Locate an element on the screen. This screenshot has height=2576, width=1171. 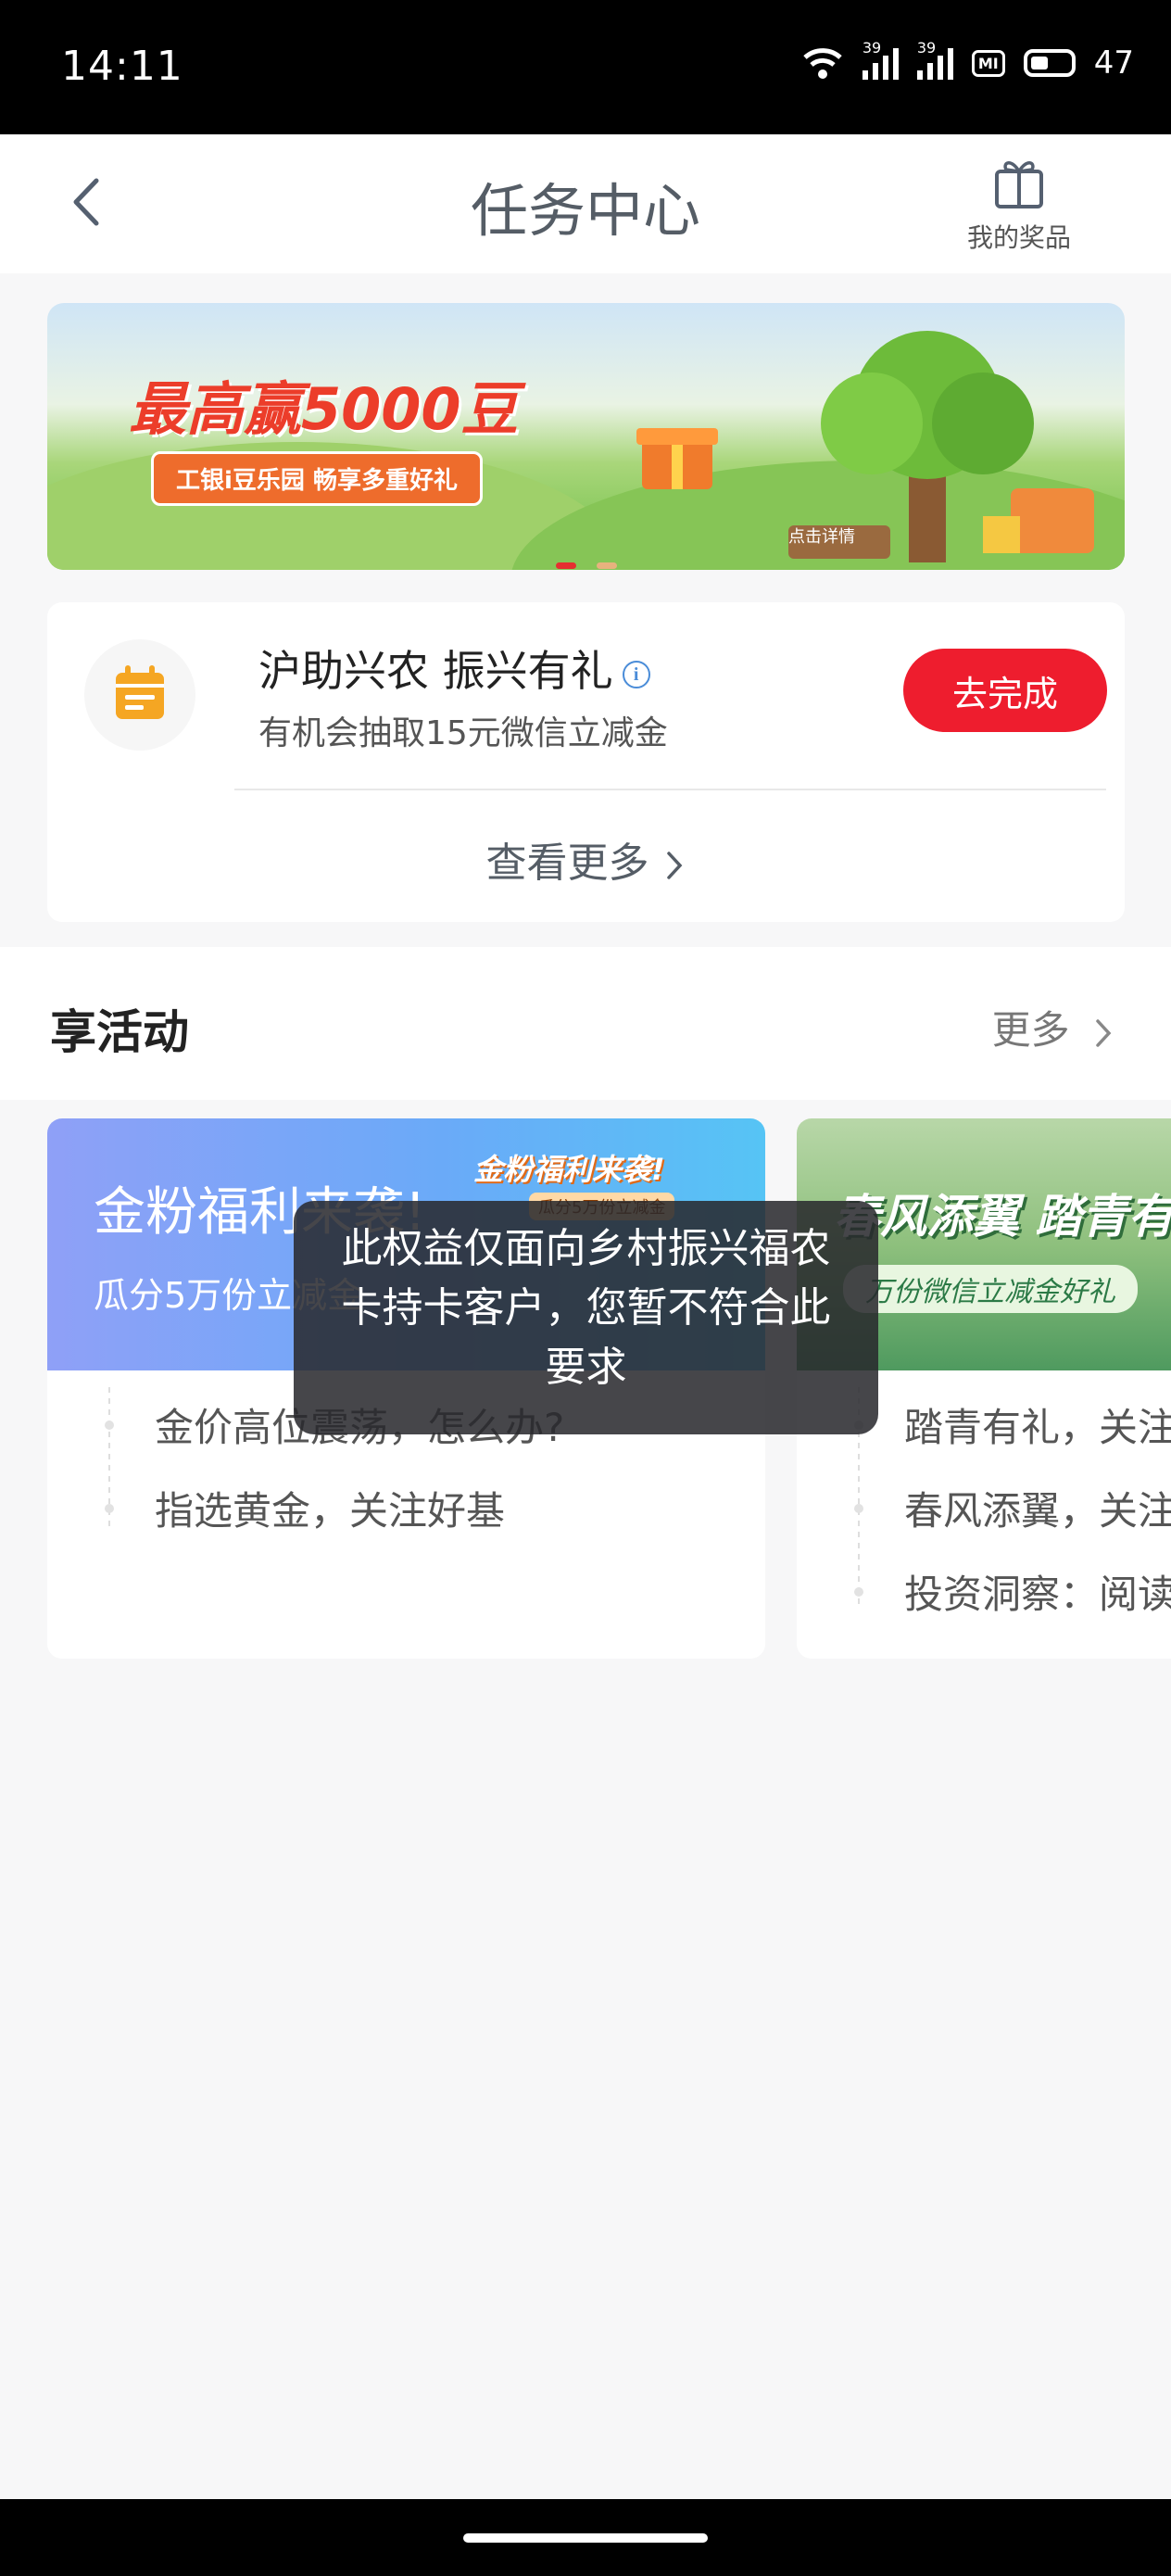
task-title: 沪助兴农 振兴有礼 i is located at coordinates (454, 668).